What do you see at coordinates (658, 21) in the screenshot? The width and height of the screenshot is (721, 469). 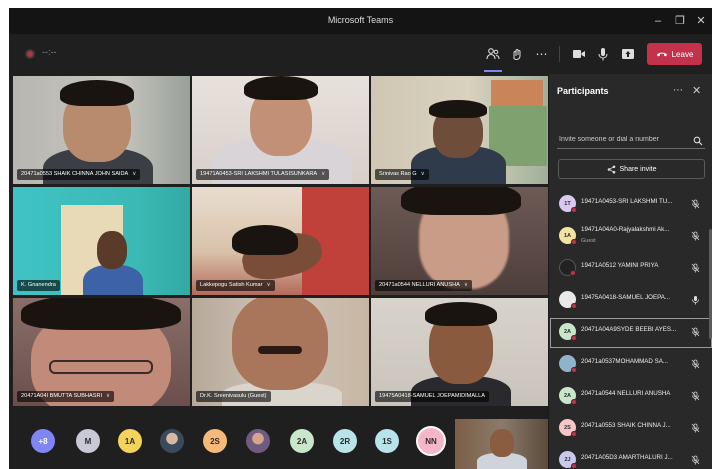 I see `minimize-icon: –` at bounding box center [658, 21].